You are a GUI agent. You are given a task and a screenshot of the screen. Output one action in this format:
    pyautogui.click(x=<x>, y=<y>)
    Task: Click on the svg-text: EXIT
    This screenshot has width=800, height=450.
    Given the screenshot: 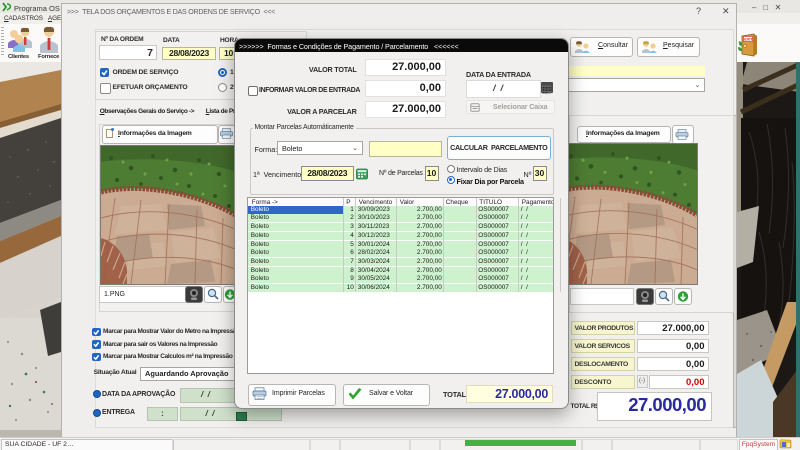 What is the action you would take?
    pyautogui.click(x=748, y=40)
    